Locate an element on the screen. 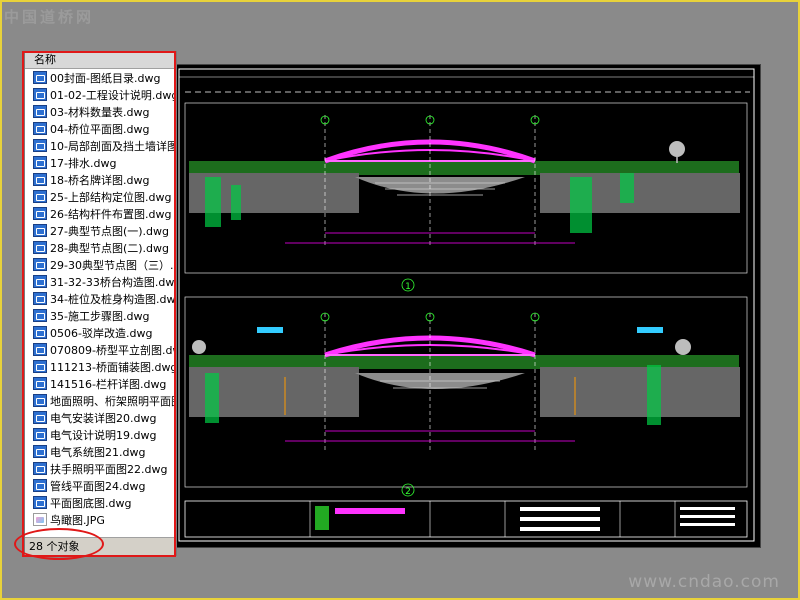 The image size is (800, 600). file-name: 0506-驳岸改造.dwg is located at coordinates (101, 333).